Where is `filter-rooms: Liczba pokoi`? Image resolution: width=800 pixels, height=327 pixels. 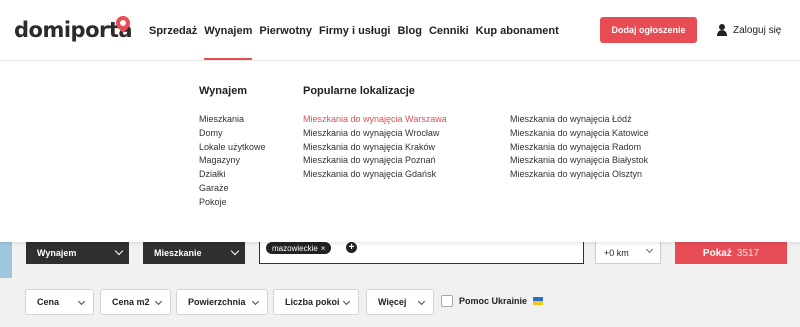 filter-rooms: Liczba pokoi is located at coordinates (316, 302).